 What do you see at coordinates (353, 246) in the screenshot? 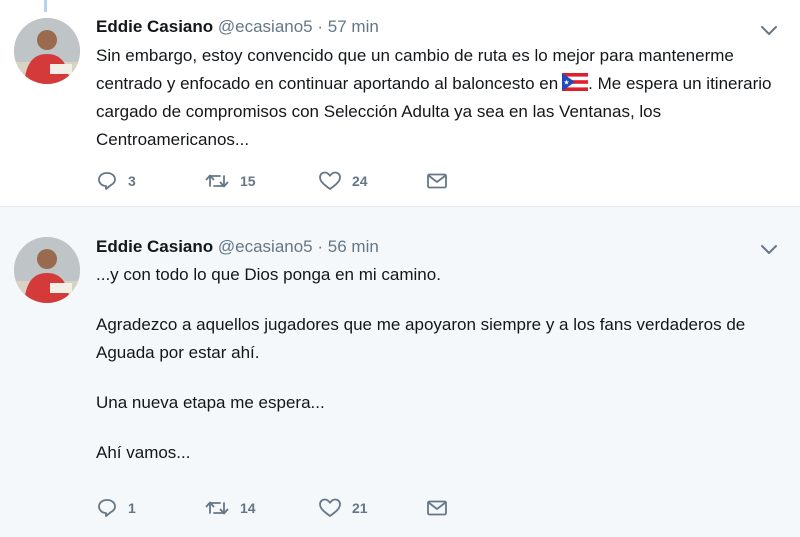
I see `timestamp: 56 min` at bounding box center [353, 246].